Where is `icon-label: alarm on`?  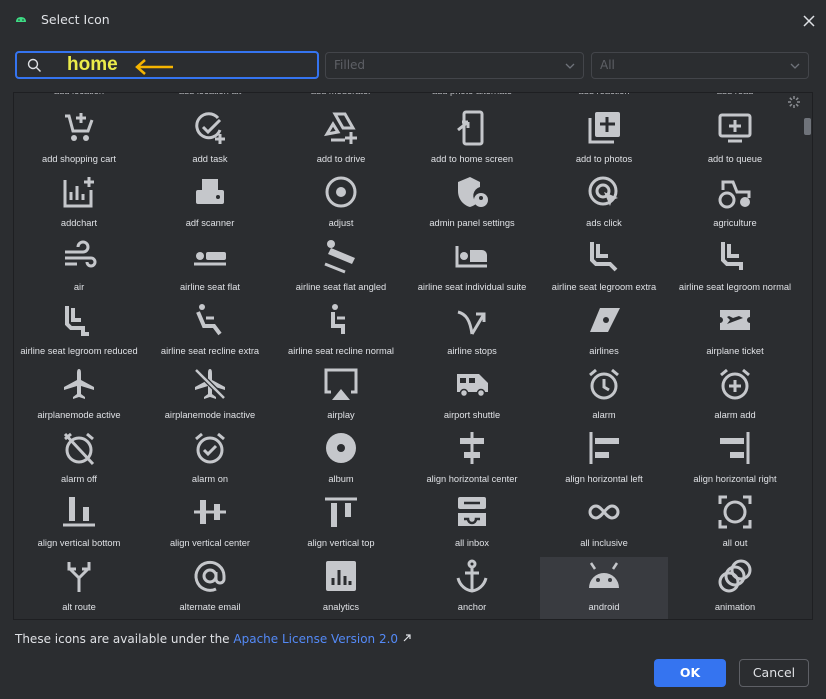
icon-label: alarm on is located at coordinates (210, 479).